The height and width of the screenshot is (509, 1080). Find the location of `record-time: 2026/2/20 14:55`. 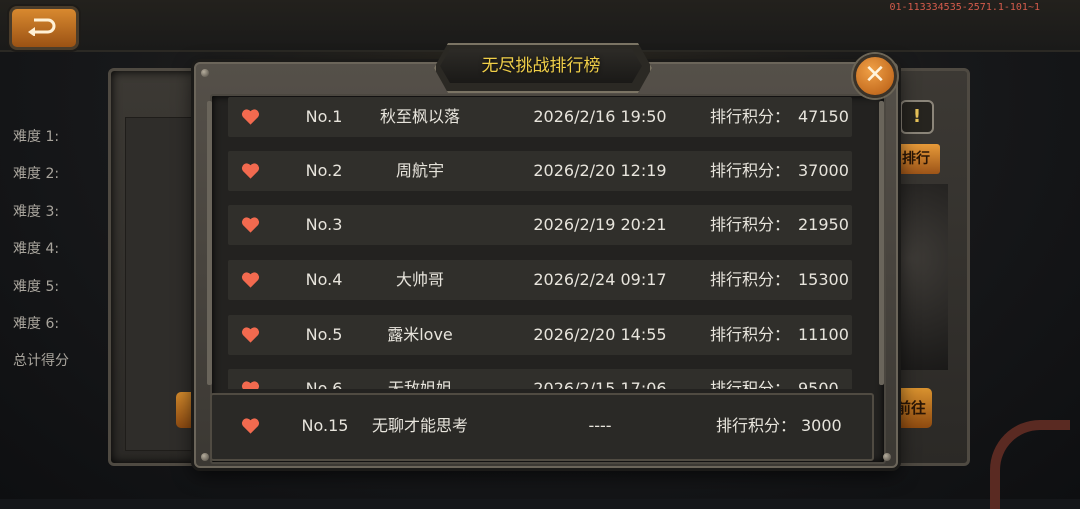

record-time: 2026/2/20 14:55 is located at coordinates (600, 334).